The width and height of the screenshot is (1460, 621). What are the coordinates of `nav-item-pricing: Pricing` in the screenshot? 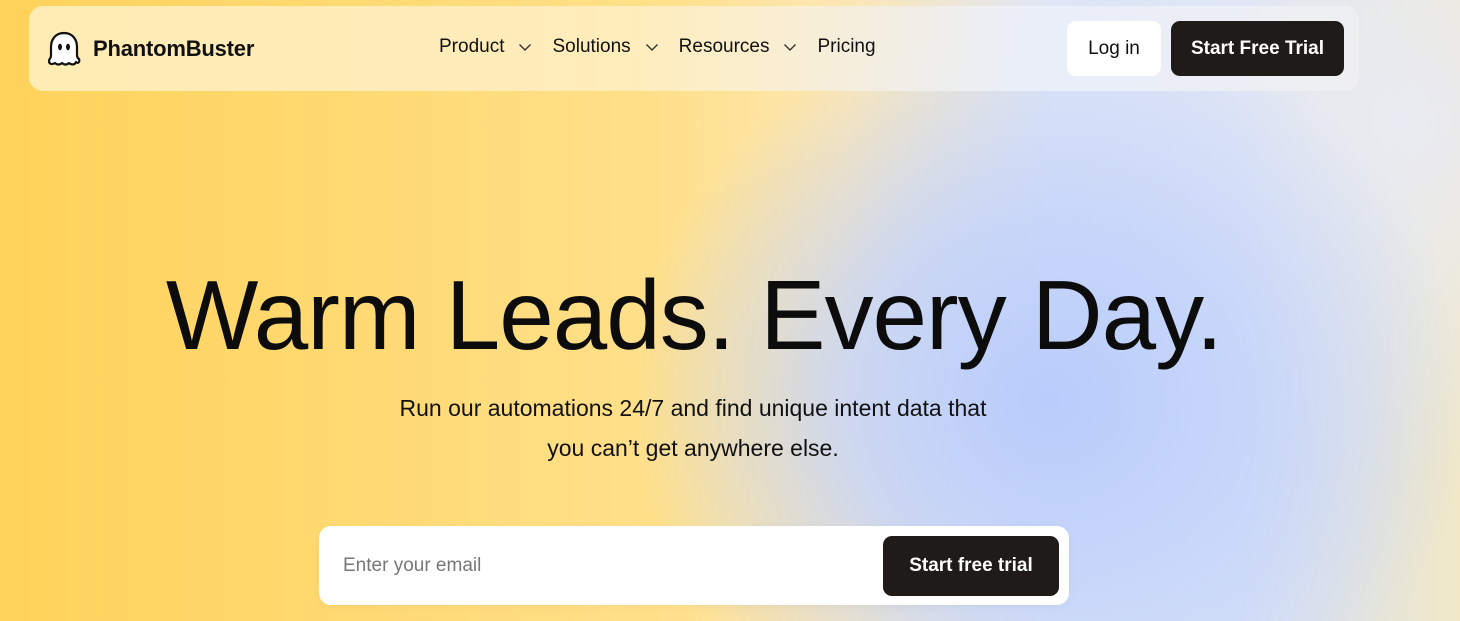 It's located at (846, 47).